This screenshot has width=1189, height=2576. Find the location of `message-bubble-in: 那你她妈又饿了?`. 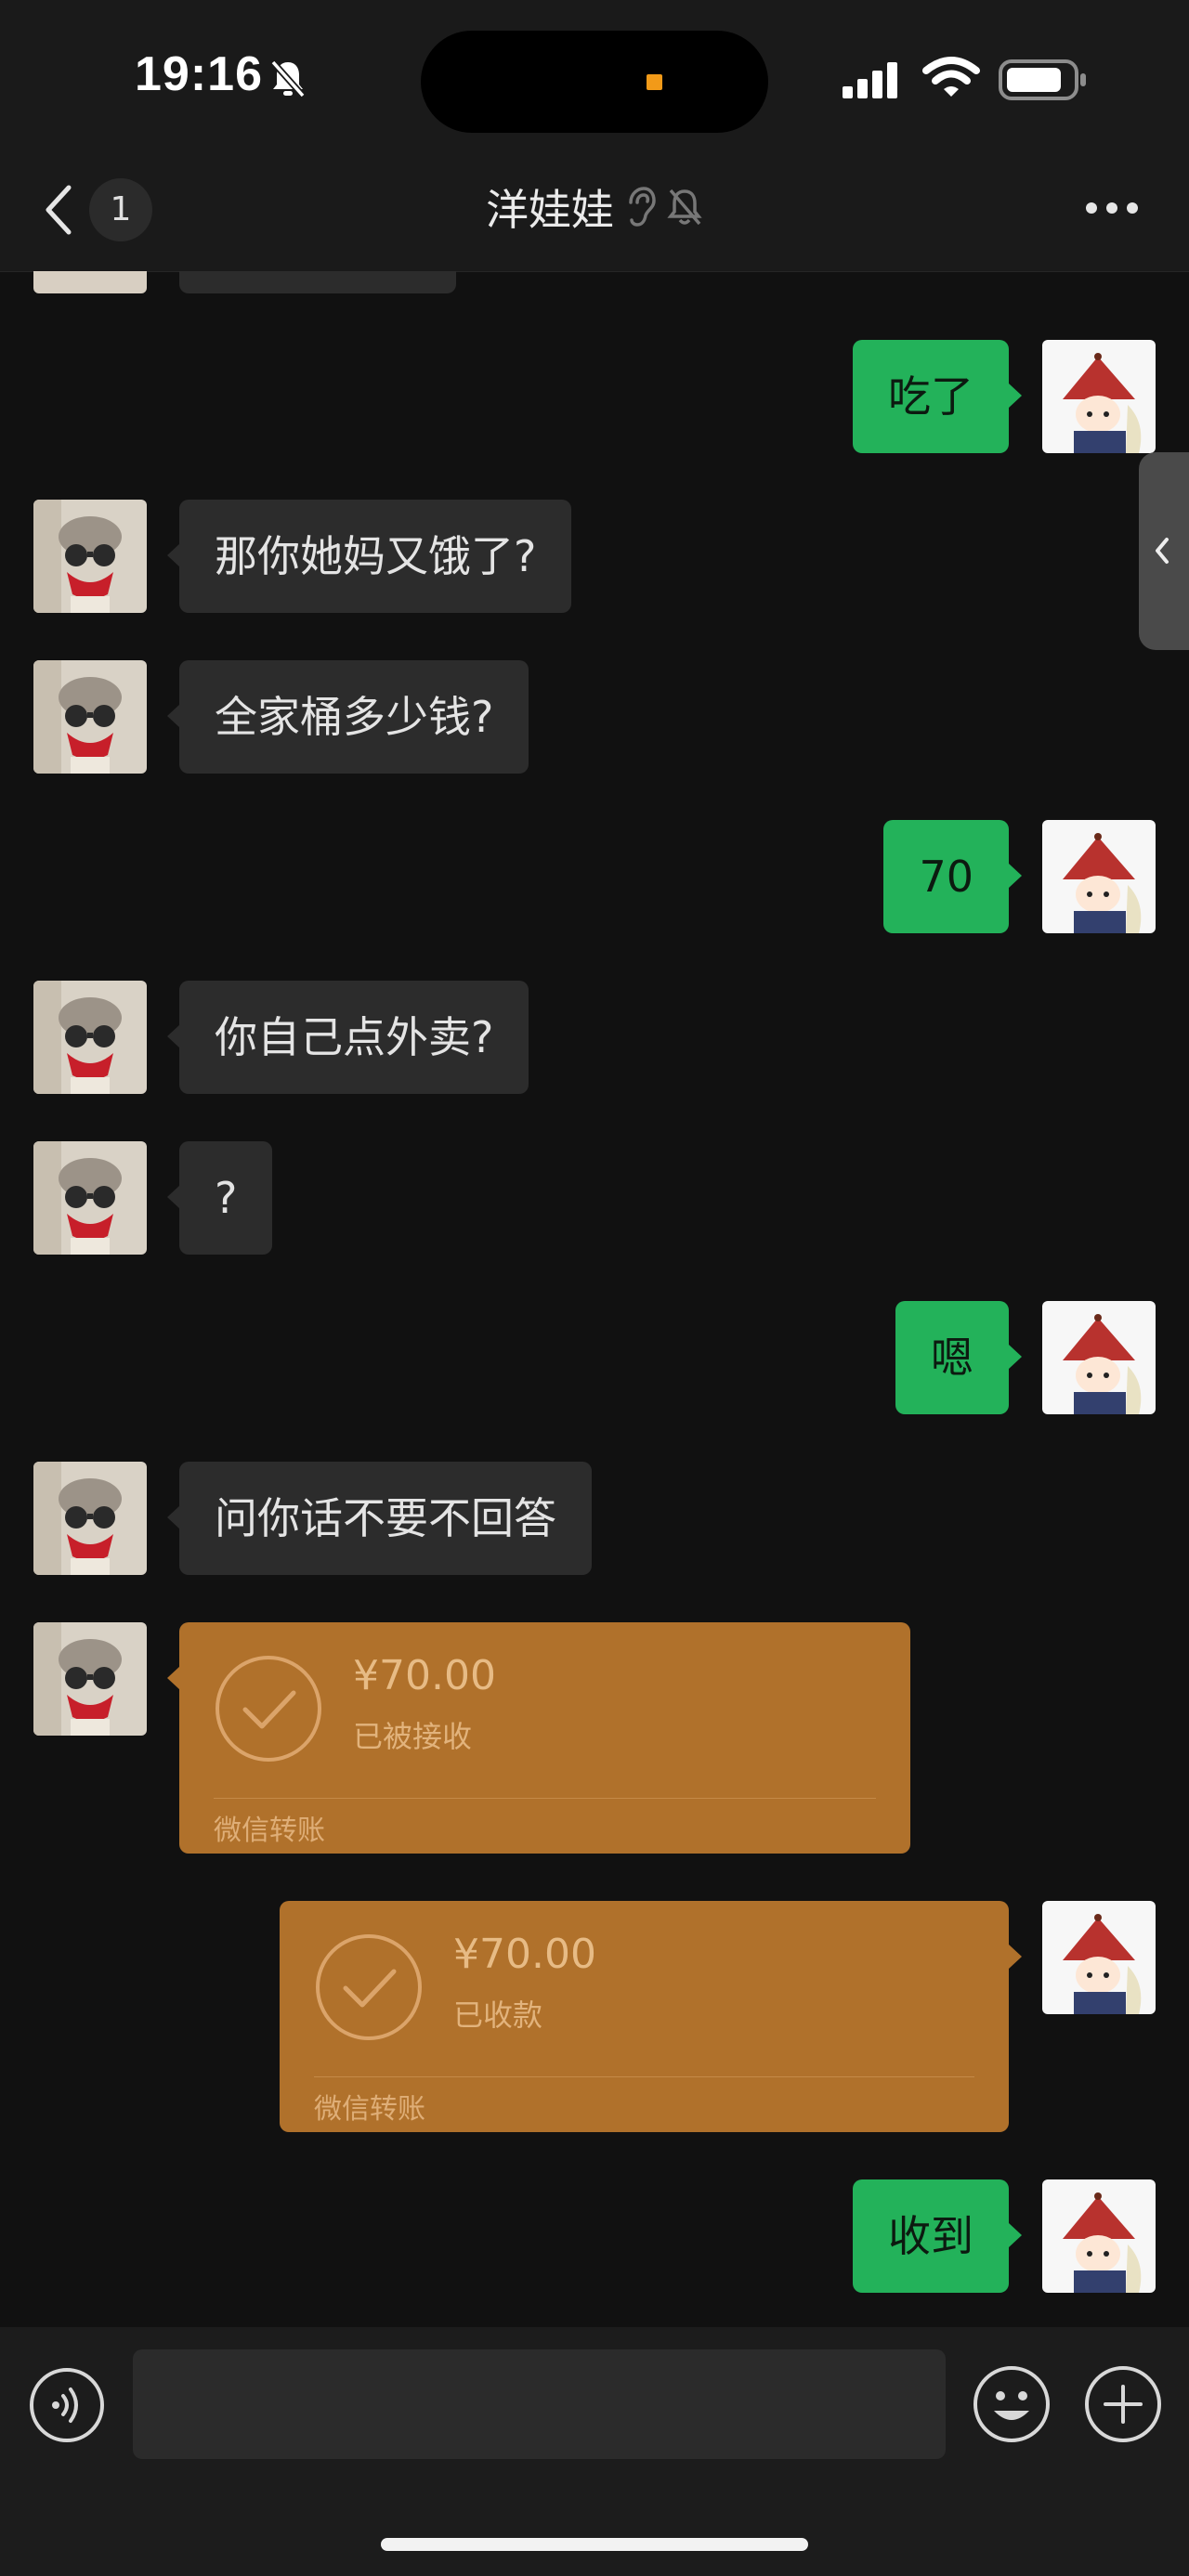

message-bubble-in: 那你她妈又饿了? is located at coordinates (375, 557).